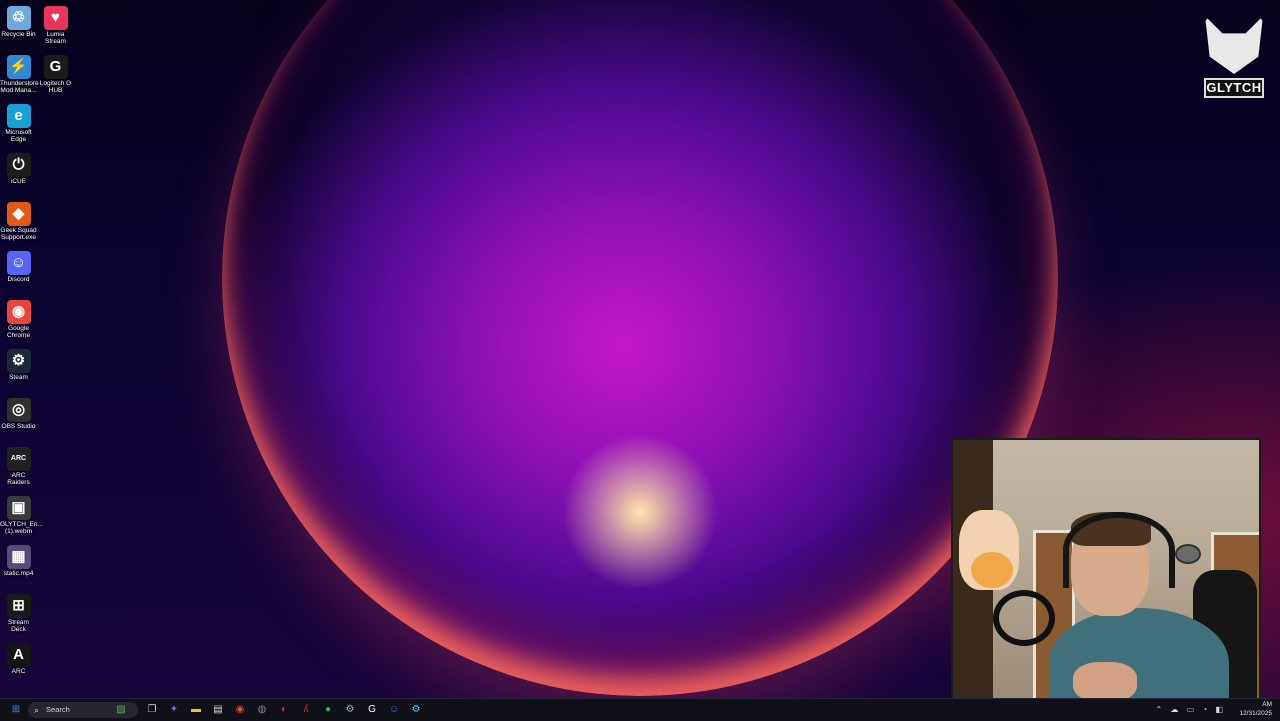 This screenshot has height=721, width=1280. Describe the element at coordinates (240, 710) in the screenshot. I see `chrome-taskbar-icon: ◉` at that location.